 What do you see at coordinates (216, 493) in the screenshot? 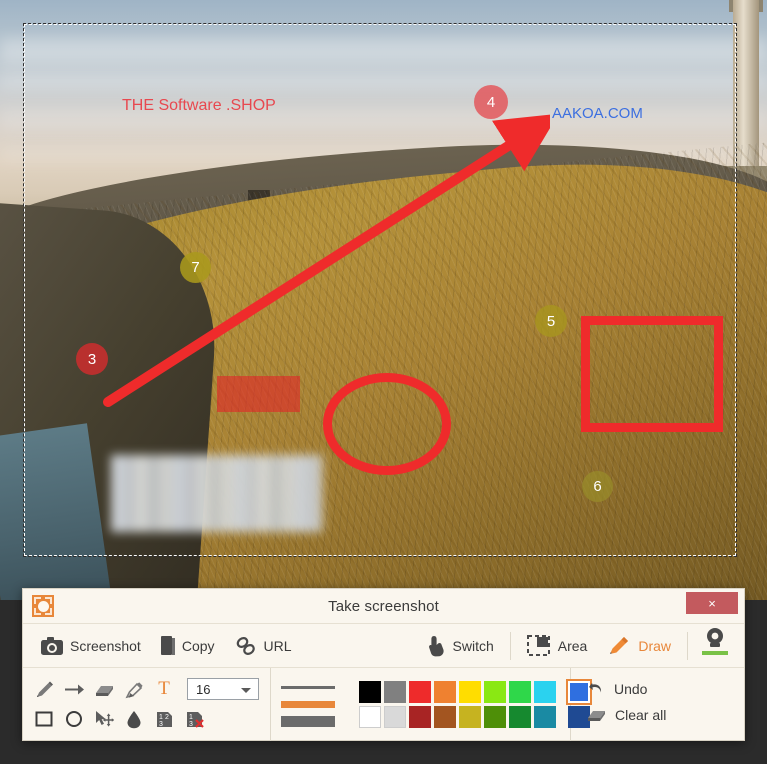
I see `blurred-region` at bounding box center [216, 493].